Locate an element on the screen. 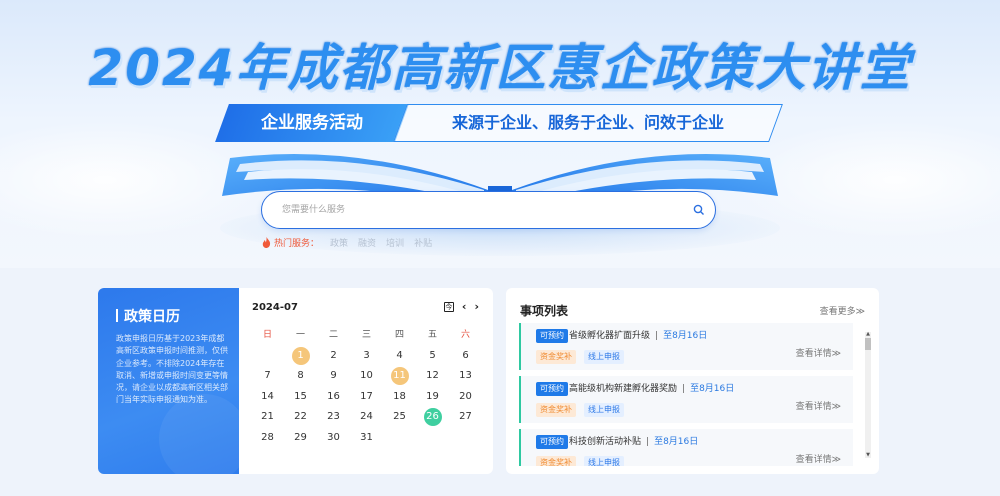 This screenshot has height=496, width=1000. task-name: 高能级机构新建孵化器奖励 is located at coordinates (623, 389).